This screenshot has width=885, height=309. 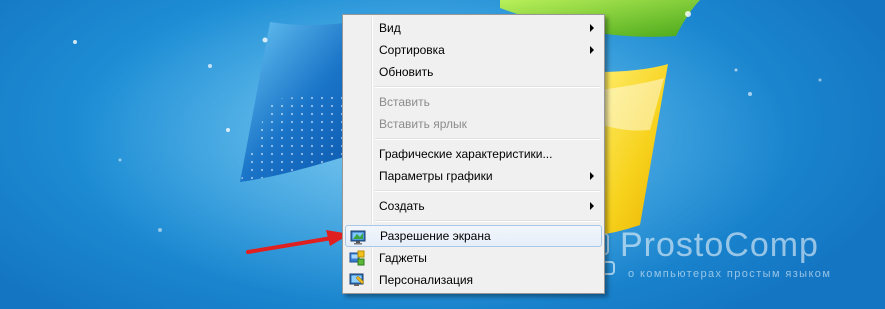 I want to click on menu-item-label: Параметры графики, so click(x=436, y=176).